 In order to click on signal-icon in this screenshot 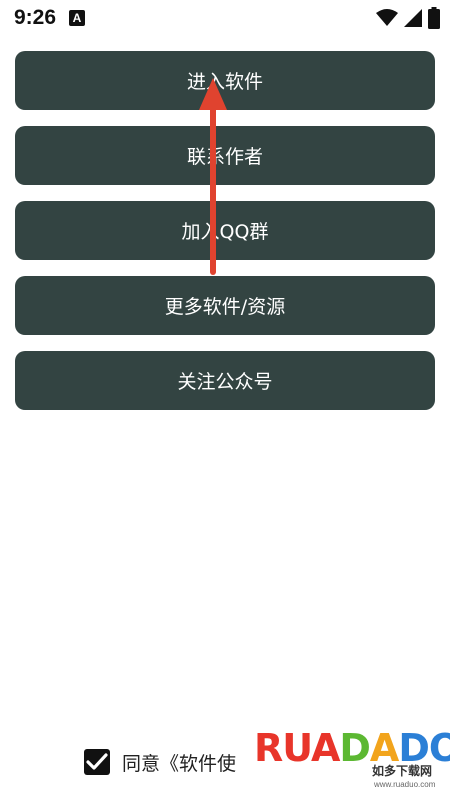, I will do `click(413, 18)`.